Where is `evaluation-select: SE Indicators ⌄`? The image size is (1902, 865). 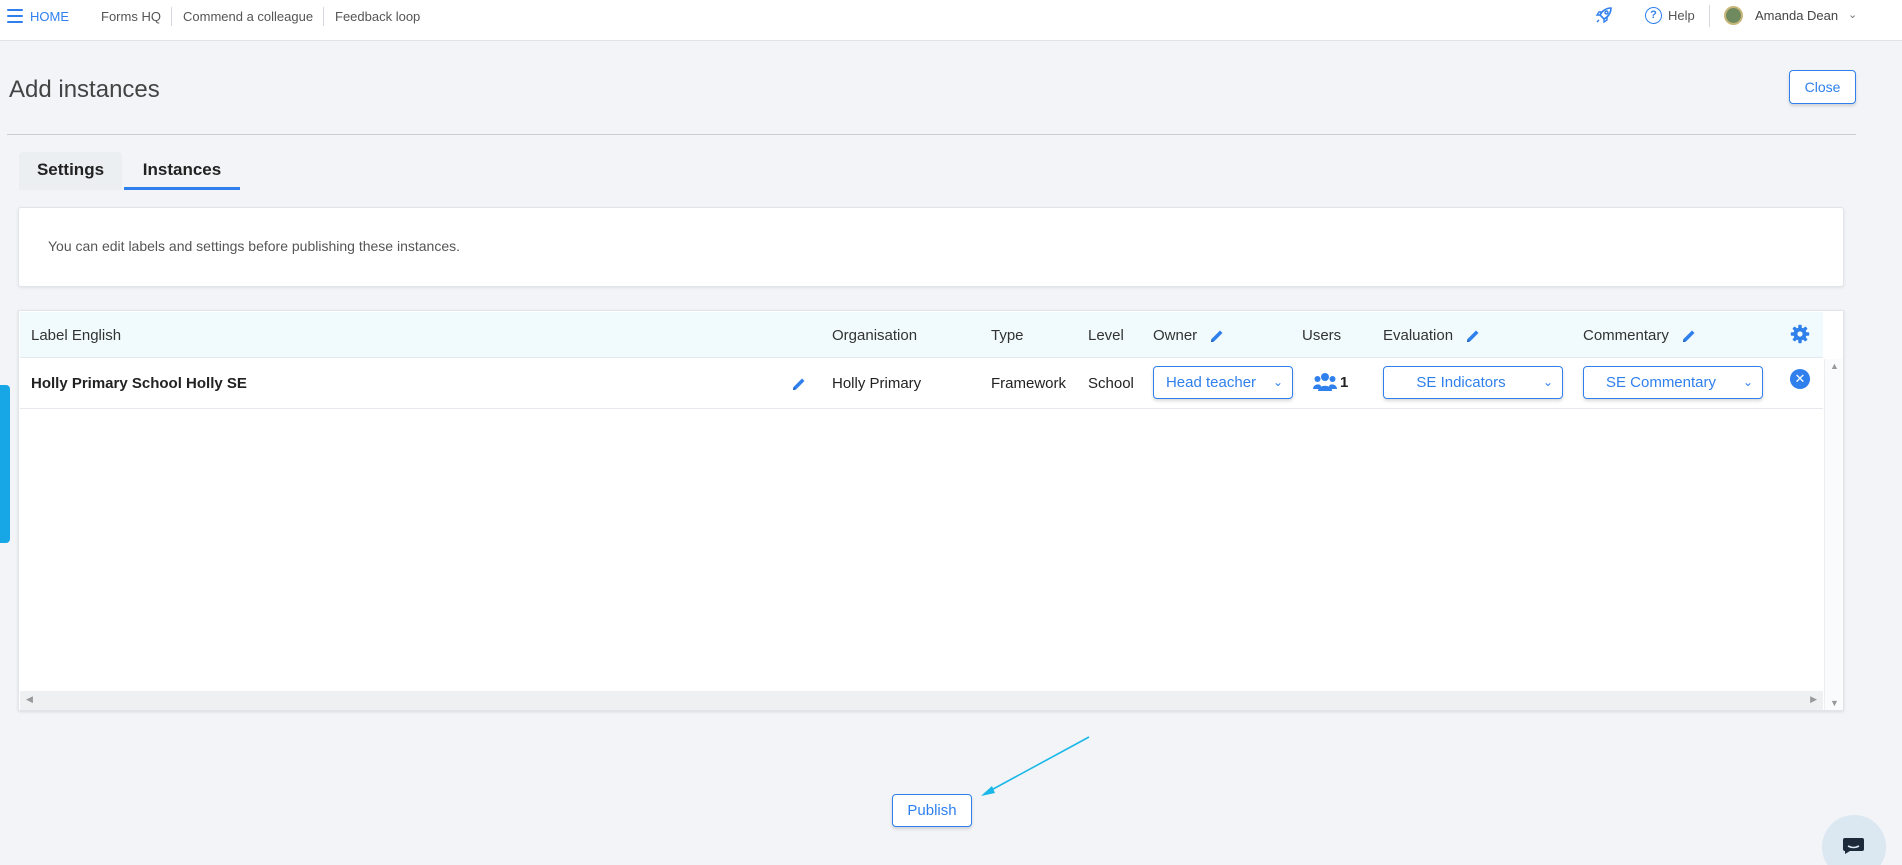 evaluation-select: SE Indicators ⌄ is located at coordinates (1473, 382).